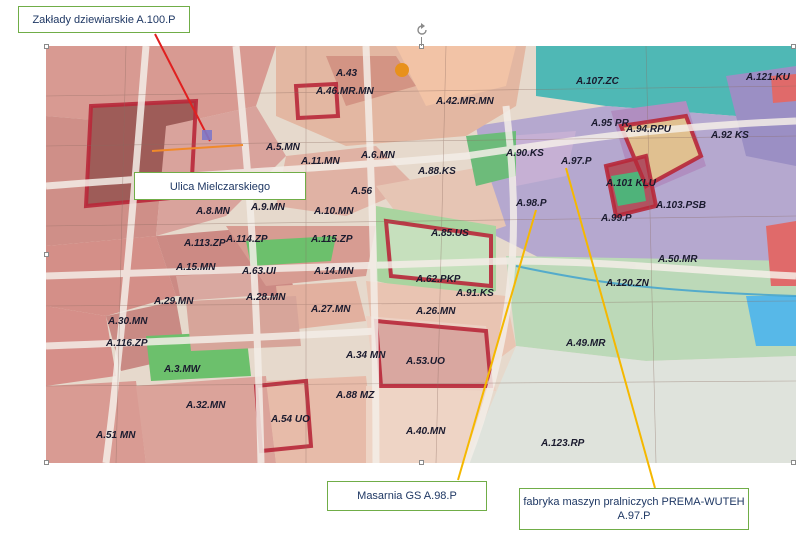 The image size is (796, 536). I want to click on rotate-handle-stem, so click(421, 41).